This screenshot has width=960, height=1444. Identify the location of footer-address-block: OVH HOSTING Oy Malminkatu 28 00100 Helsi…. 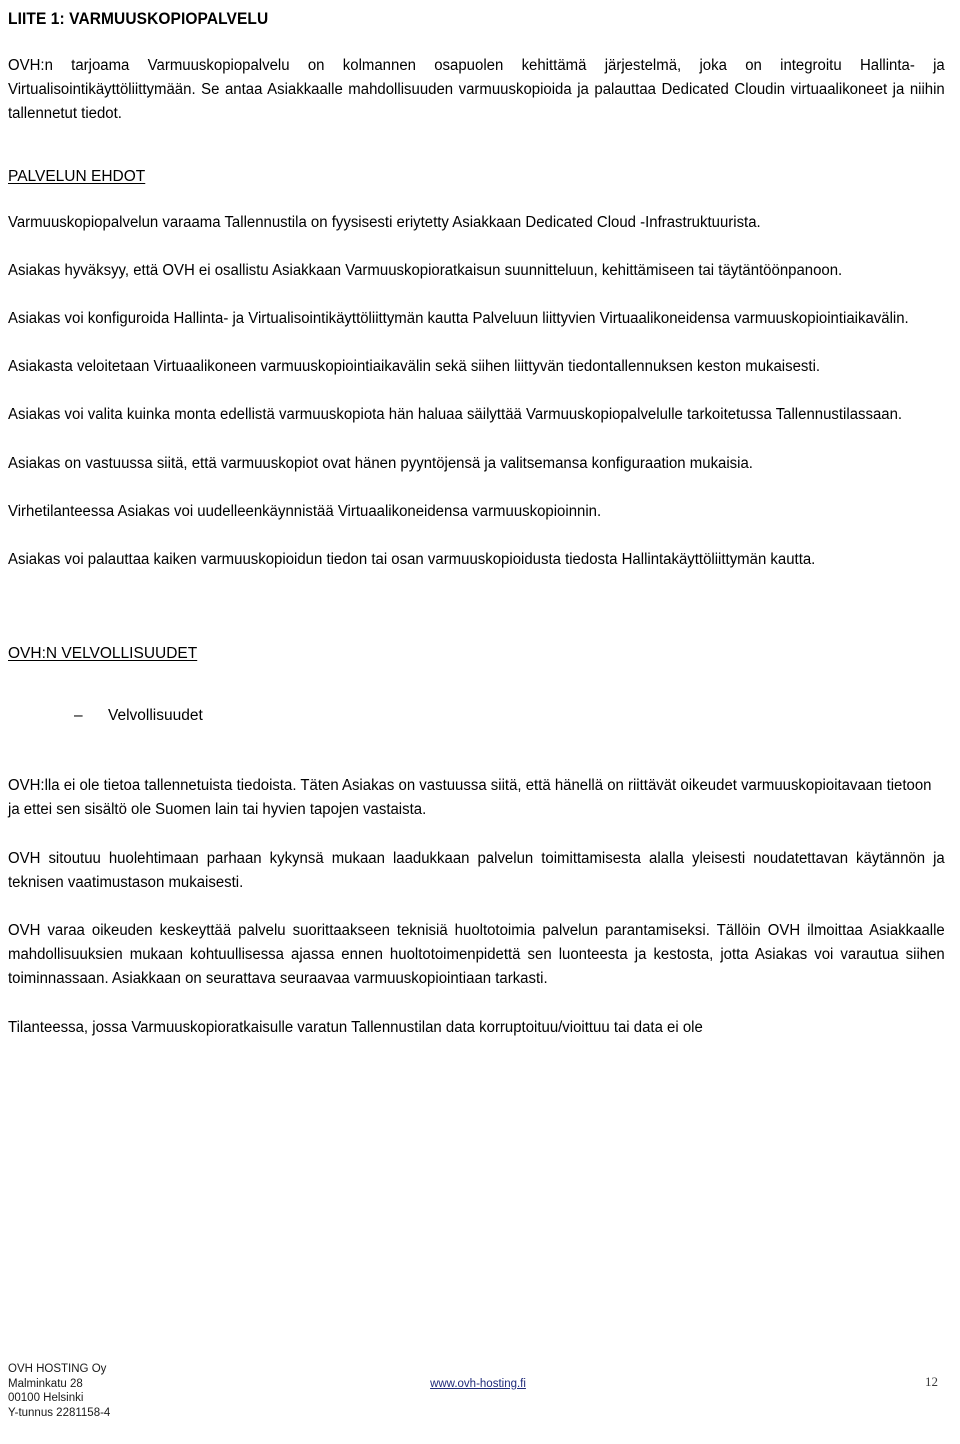
(59, 1391).